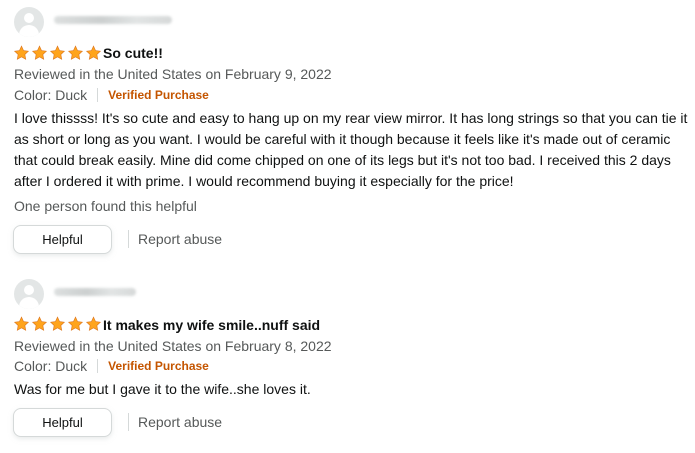 The image size is (695, 453). What do you see at coordinates (133, 53) in the screenshot?
I see `review-title: So cute!!` at bounding box center [133, 53].